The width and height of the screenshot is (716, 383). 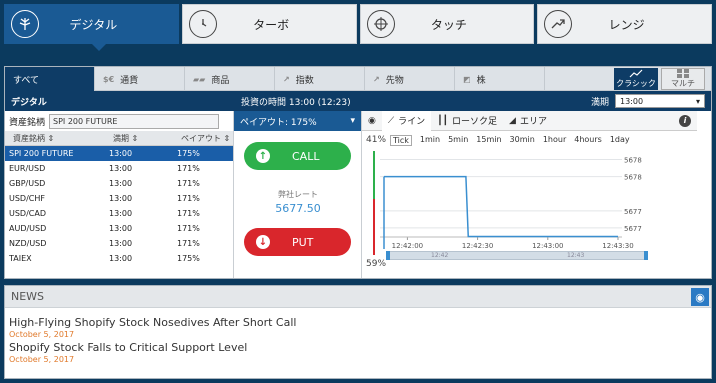 I want to click on area-chart-icon: ◢, so click(x=512, y=120).